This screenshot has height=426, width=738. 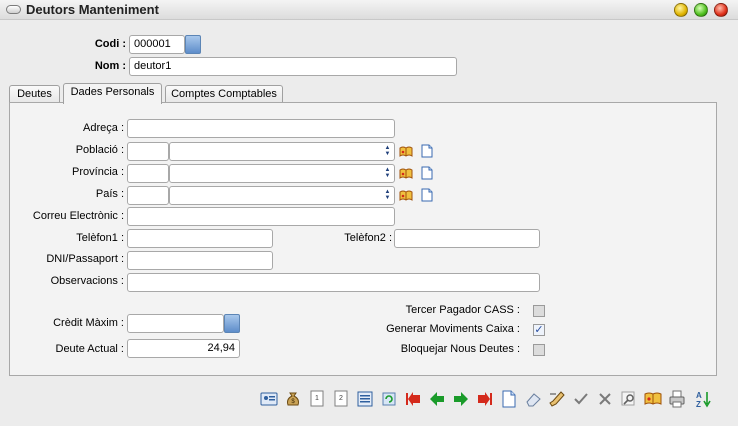 What do you see at coordinates (100, 238) in the screenshot?
I see `telefon1-label: Telèfon1 :` at bounding box center [100, 238].